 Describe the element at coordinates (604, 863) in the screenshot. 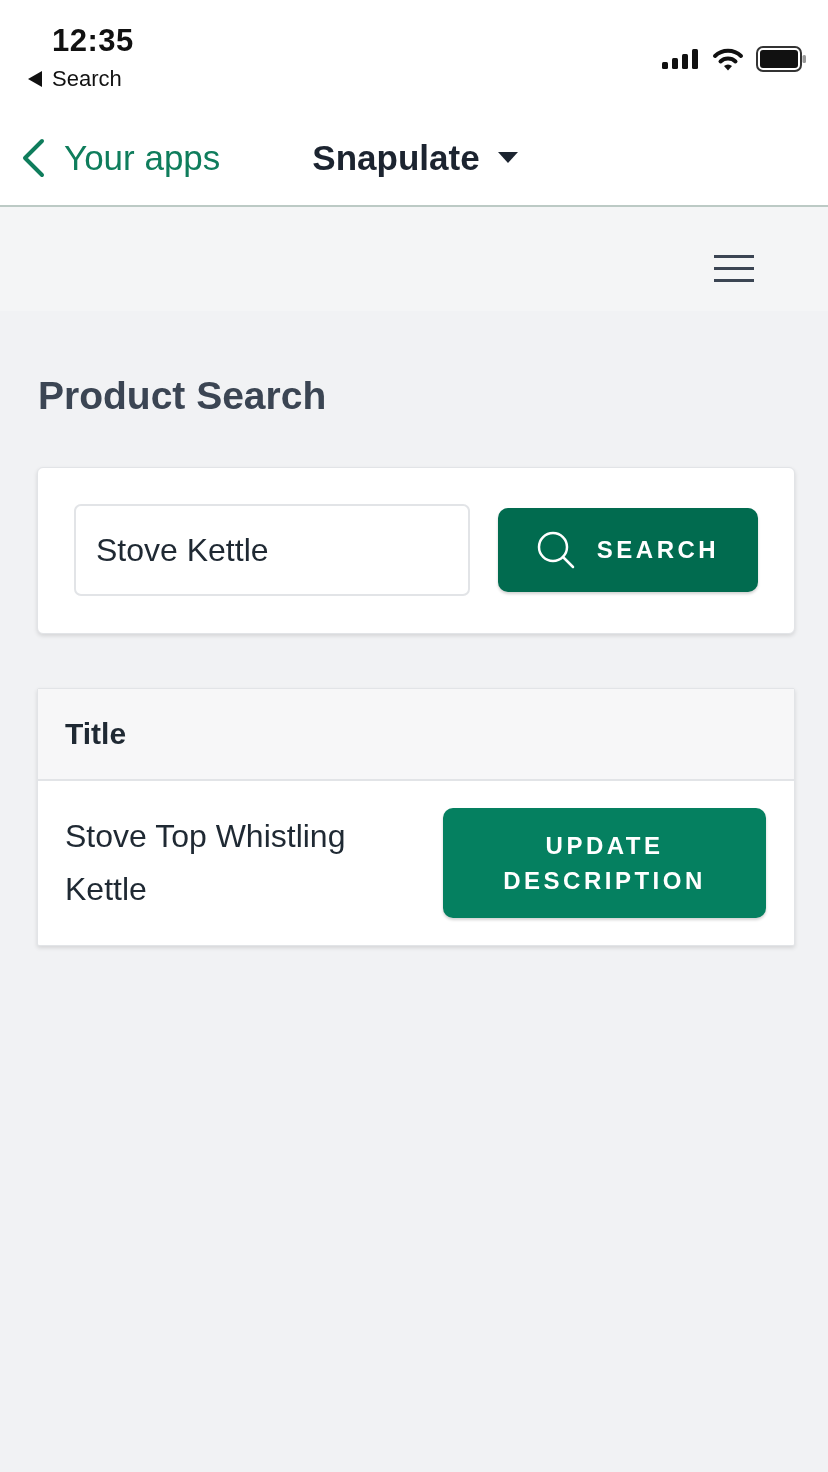

I see `update-description-button: UPDATE DESCRIPTION` at that location.